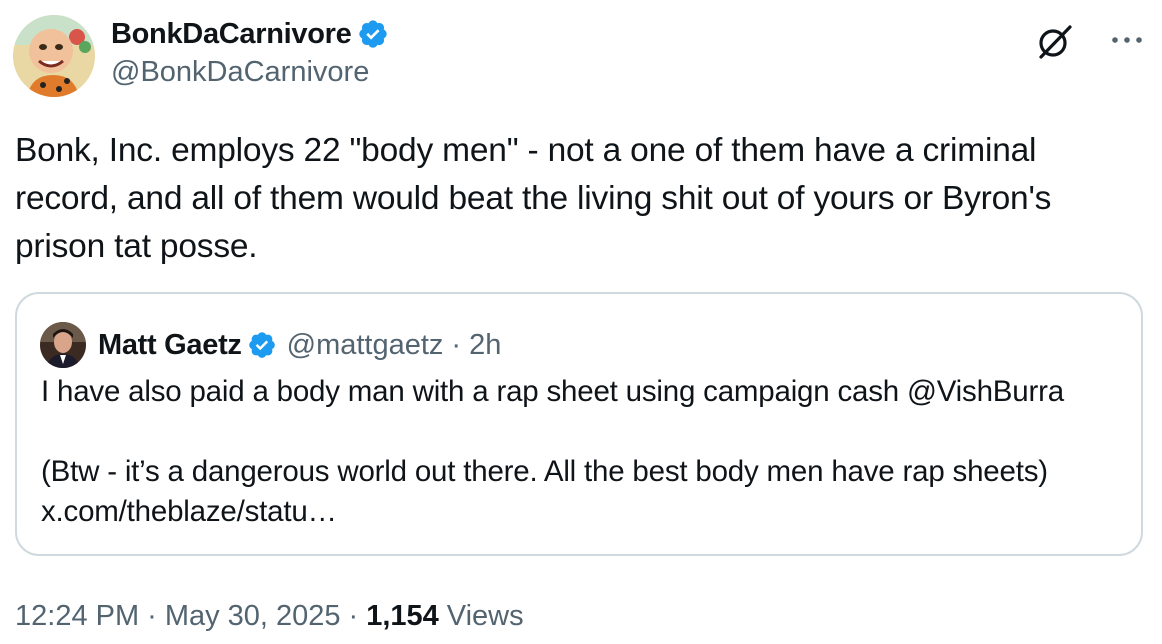 Image resolution: width=1162 pixels, height=644 pixels. I want to click on quoted-display-name: Matt Gaetz, so click(170, 345).